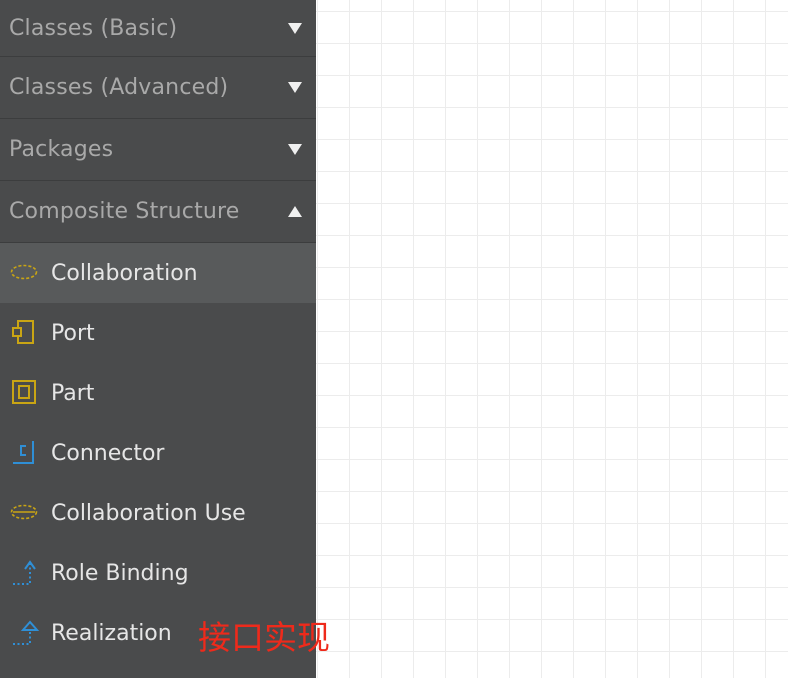  What do you see at coordinates (119, 87) in the screenshot?
I see `section-label: Classes (Advanced)` at bounding box center [119, 87].